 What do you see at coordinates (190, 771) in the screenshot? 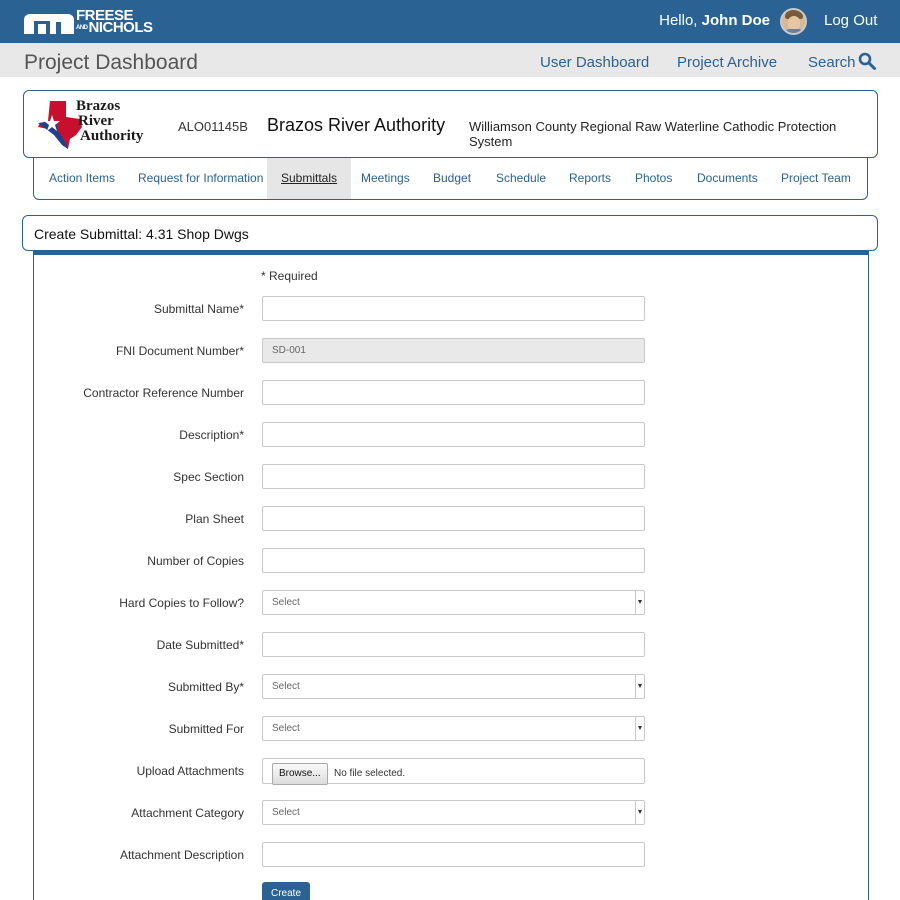
I see `upload-attachments-label: Upload Attachments` at bounding box center [190, 771].